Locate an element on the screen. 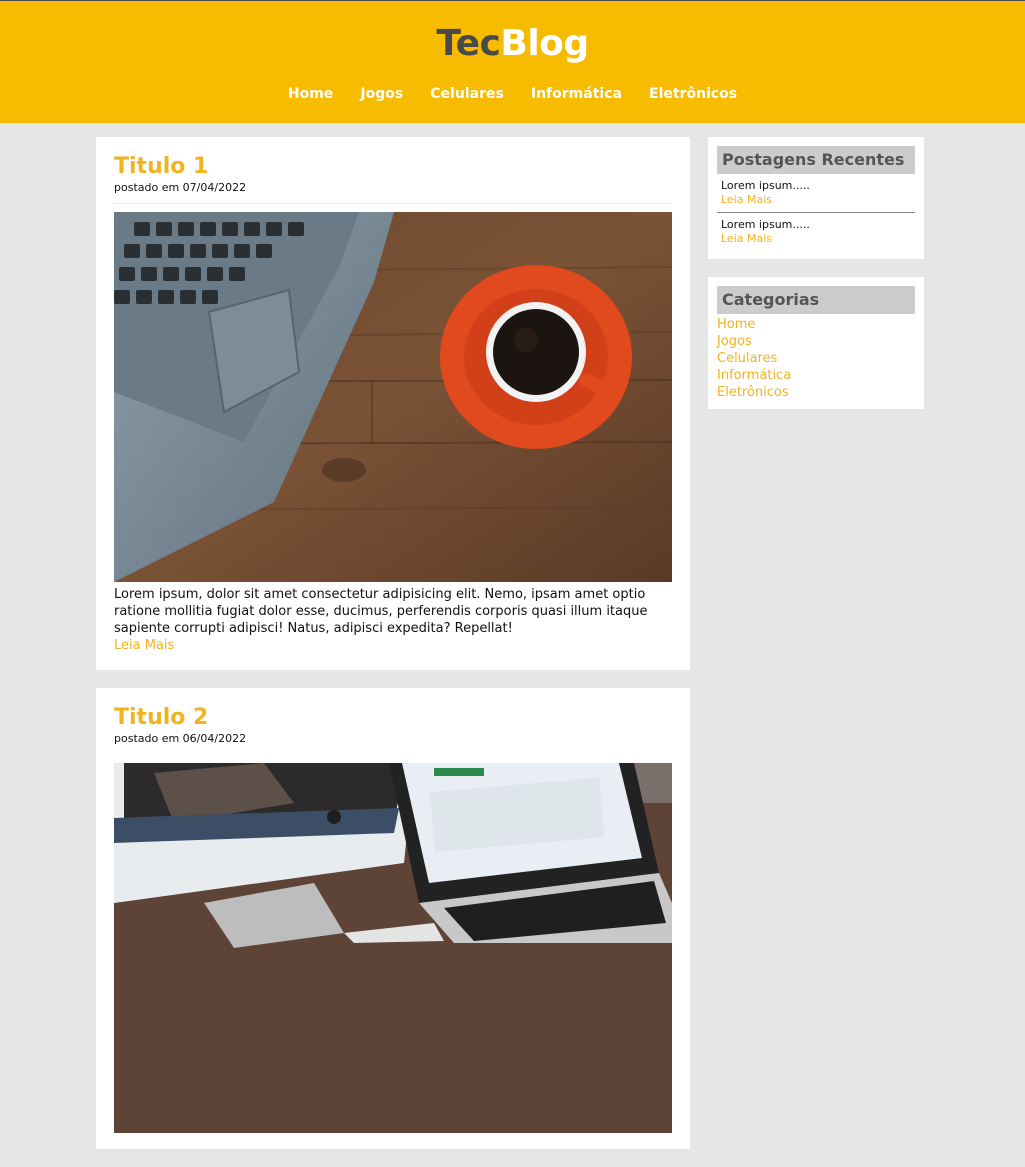 The image size is (1025, 1167). post-date: postado em 06/04/2022 is located at coordinates (180, 738).